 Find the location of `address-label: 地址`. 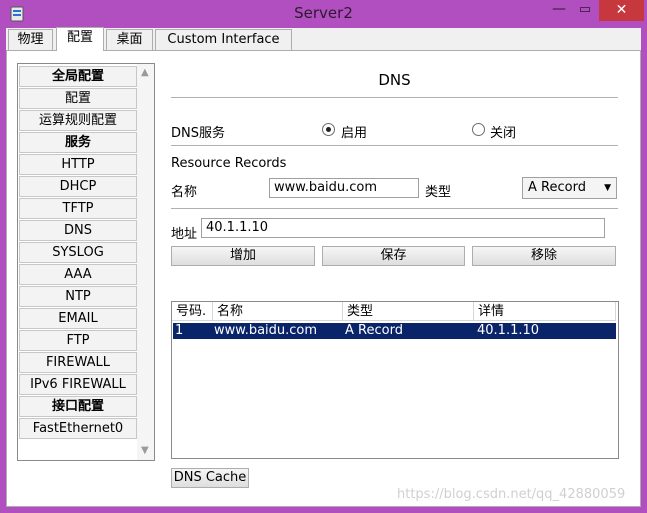

address-label: 地址 is located at coordinates (184, 234).